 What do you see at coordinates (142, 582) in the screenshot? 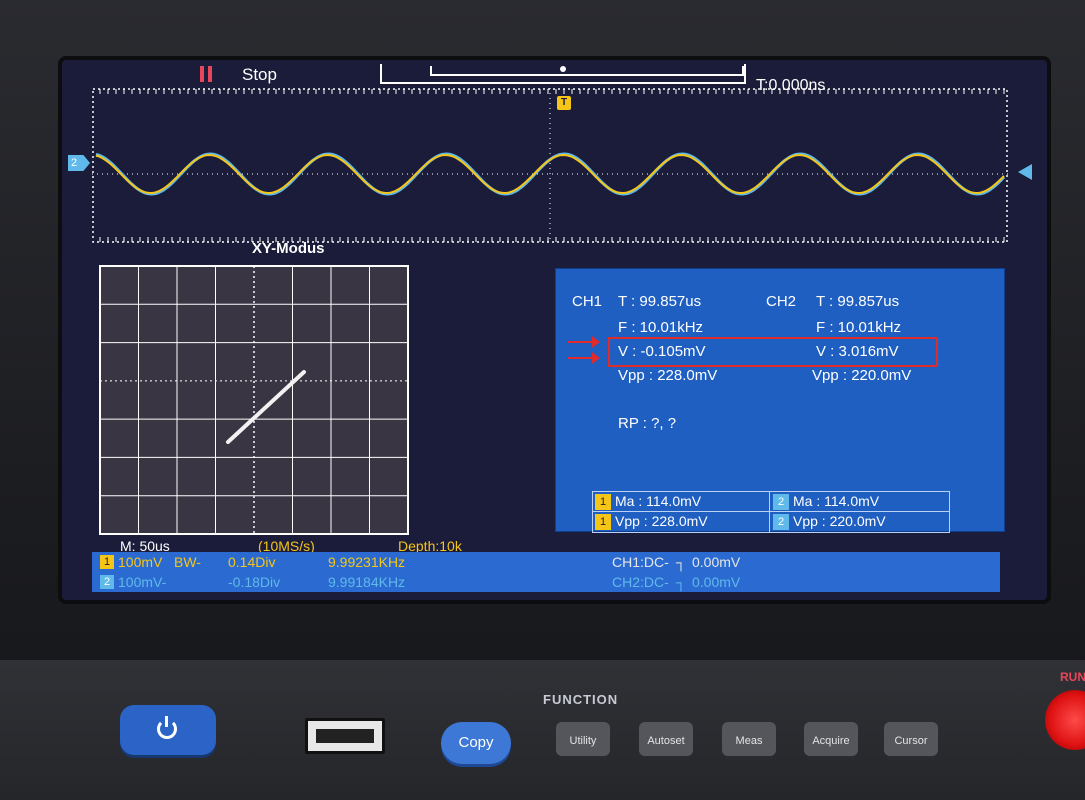
I see `ch2-scale: 100mV-` at bounding box center [142, 582].